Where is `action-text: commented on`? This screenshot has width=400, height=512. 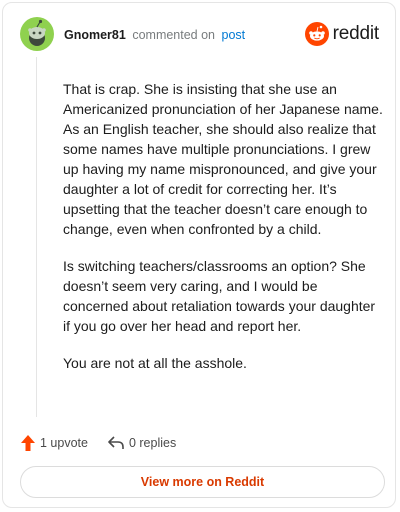 action-text: commented on is located at coordinates (174, 35).